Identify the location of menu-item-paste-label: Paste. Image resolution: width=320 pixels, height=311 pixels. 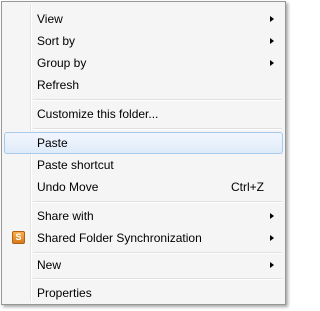
(52, 143).